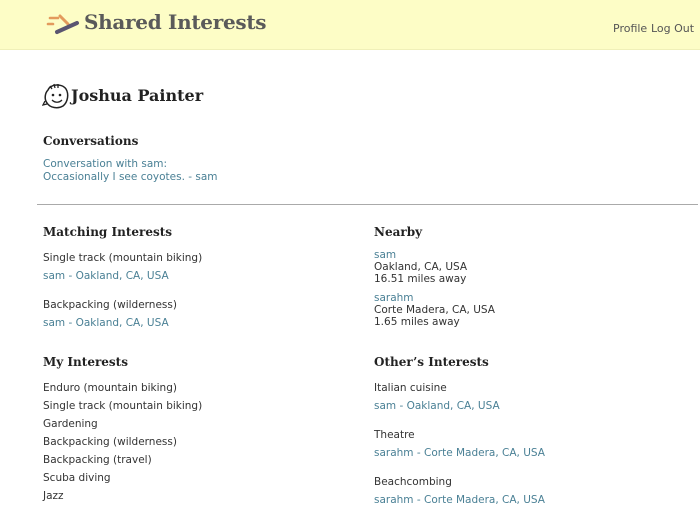 This screenshot has width=700, height=520. I want to click on my-interests-title: My Interests, so click(85, 362).